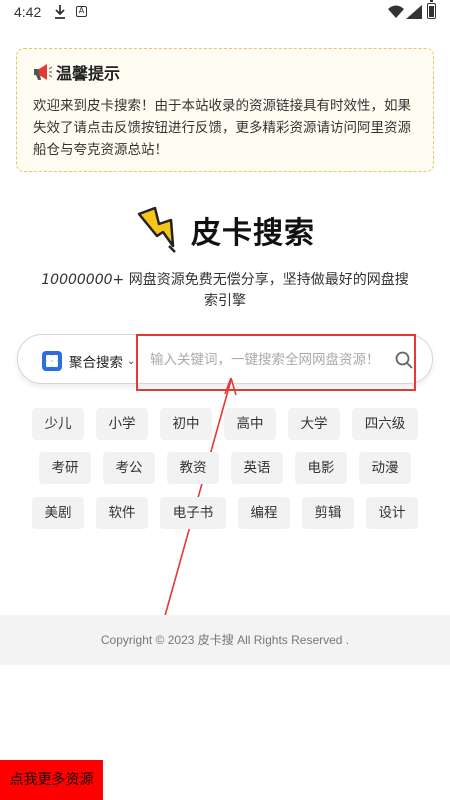 This screenshot has height=800, width=450. What do you see at coordinates (28, 12) in the screenshot?
I see `status-time: 4:42` at bounding box center [28, 12].